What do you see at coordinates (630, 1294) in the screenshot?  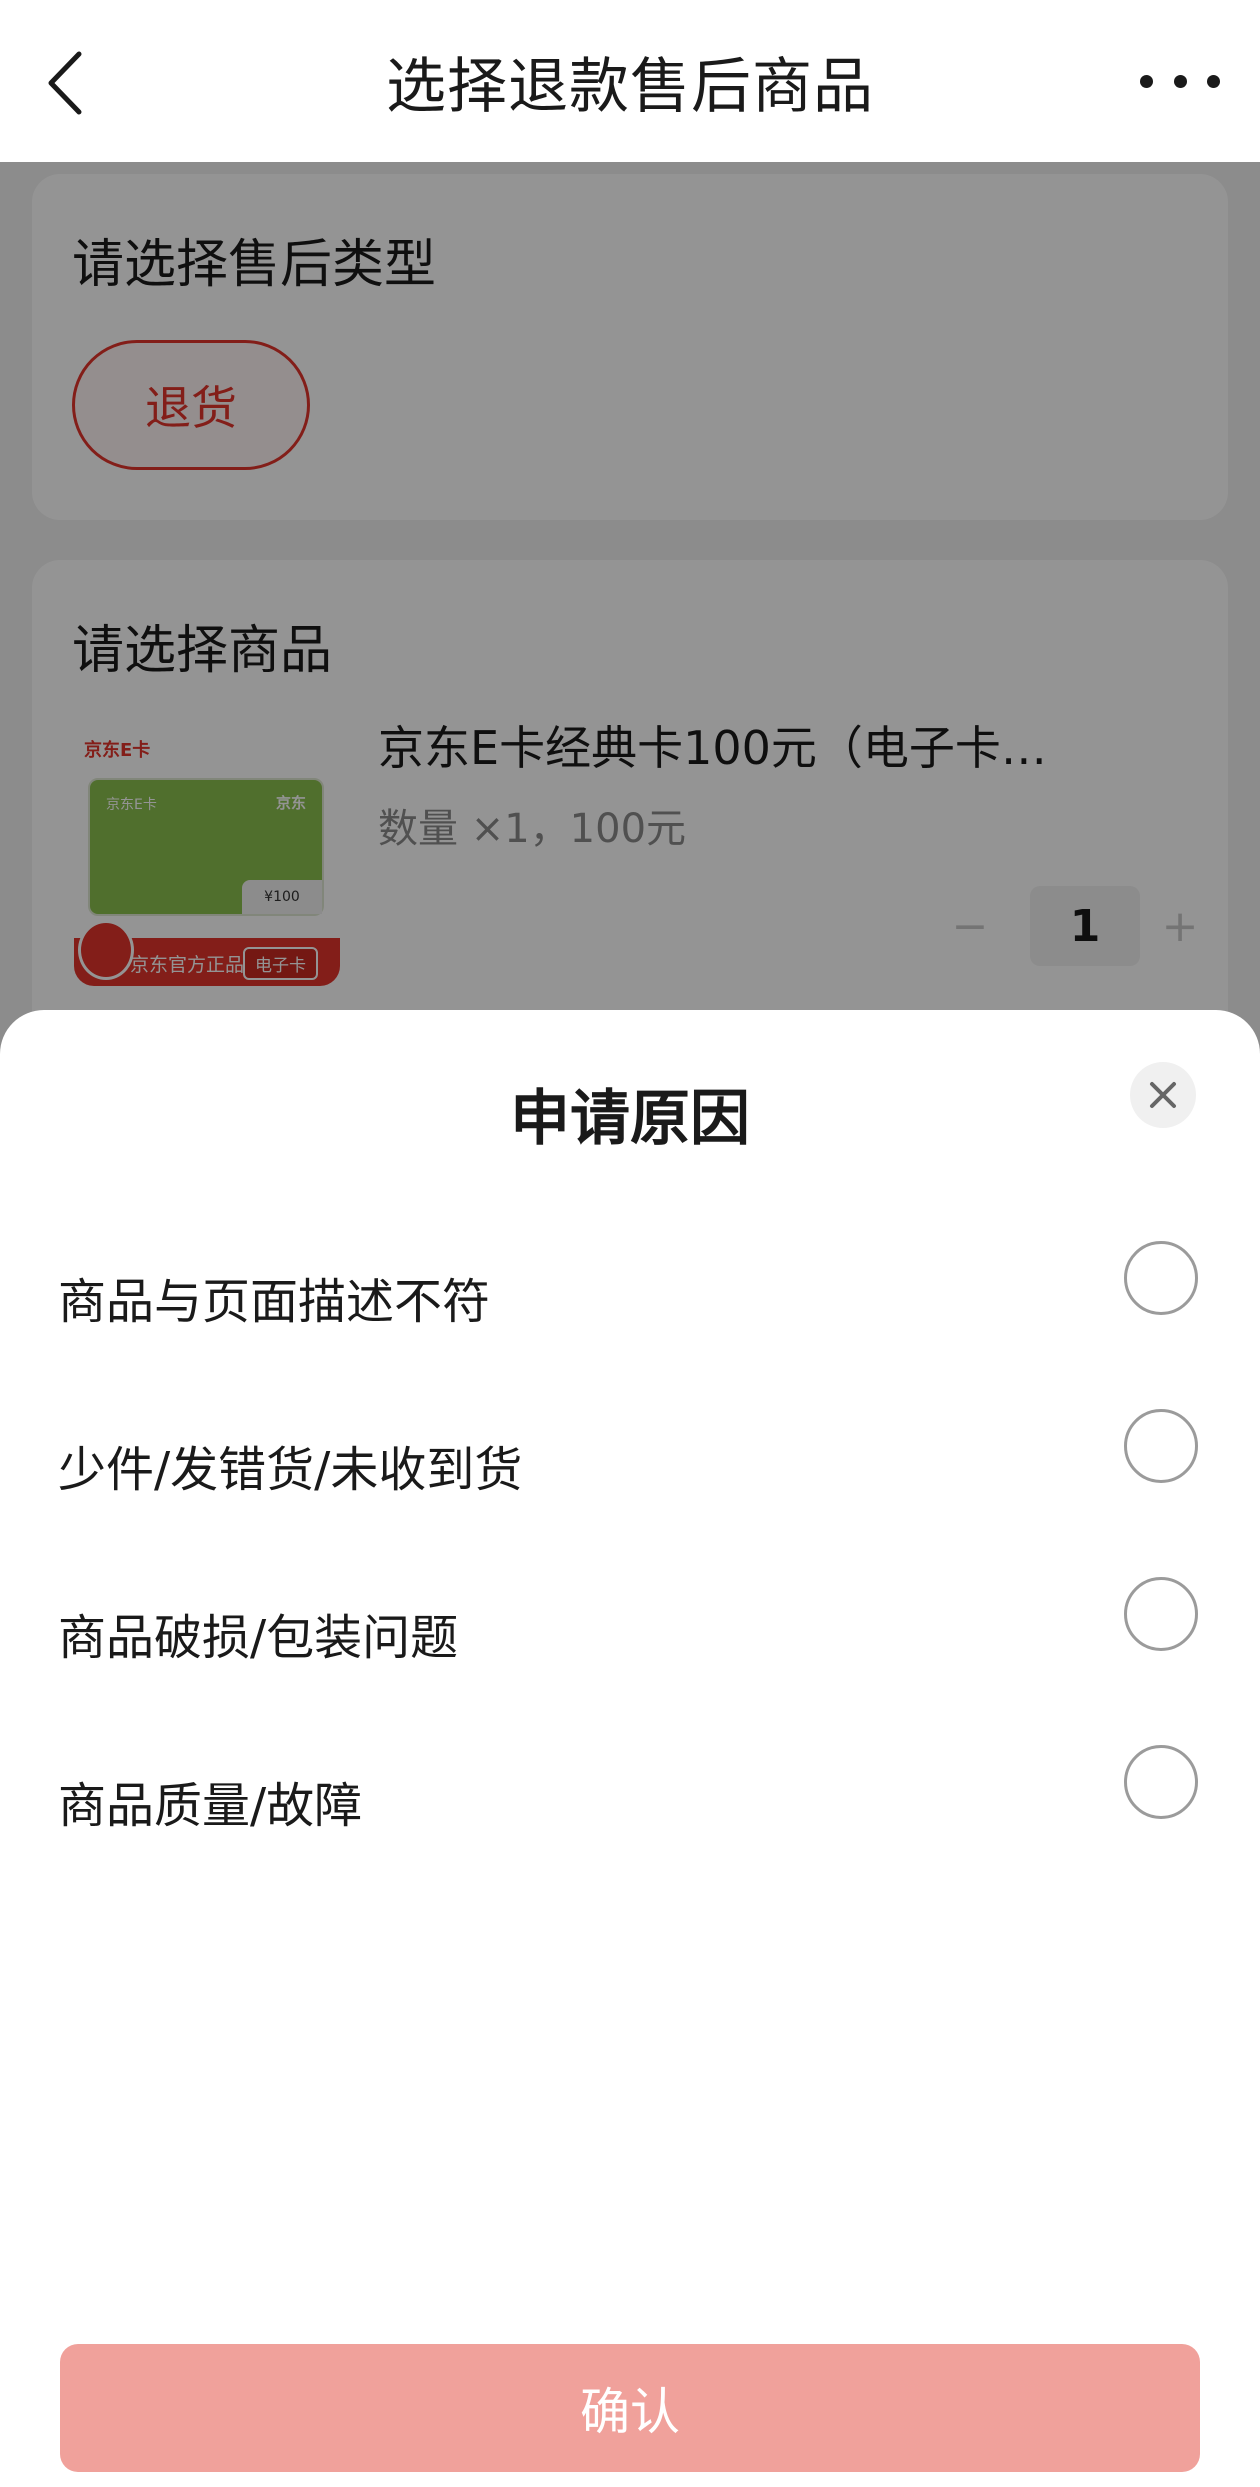 I see `reason-item: 商品与页面描述不符` at bounding box center [630, 1294].